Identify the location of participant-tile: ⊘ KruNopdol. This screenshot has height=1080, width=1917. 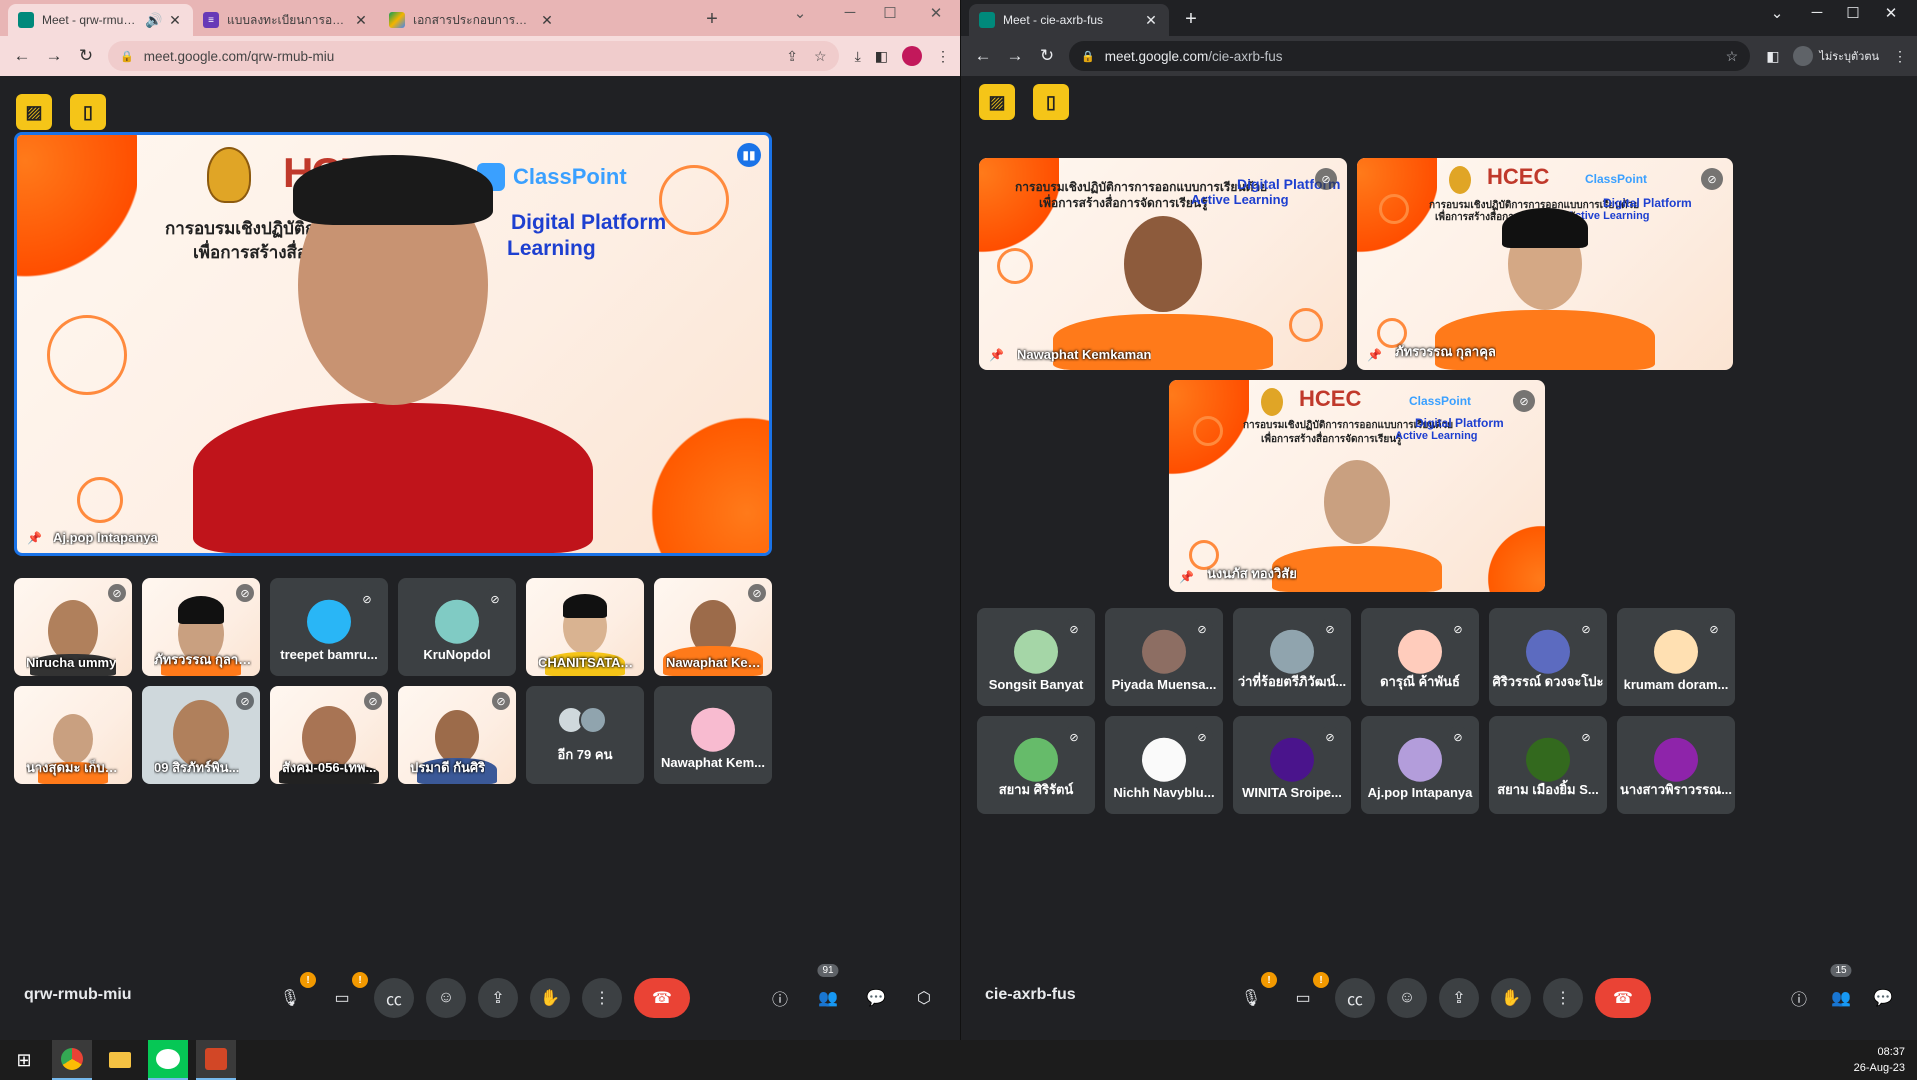
(457, 627).